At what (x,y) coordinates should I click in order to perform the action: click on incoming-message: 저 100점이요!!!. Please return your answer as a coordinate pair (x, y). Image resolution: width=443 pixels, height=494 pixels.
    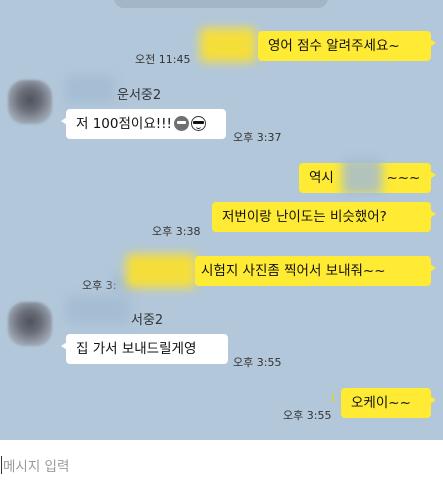
    Looking at the image, I should click on (143, 124).